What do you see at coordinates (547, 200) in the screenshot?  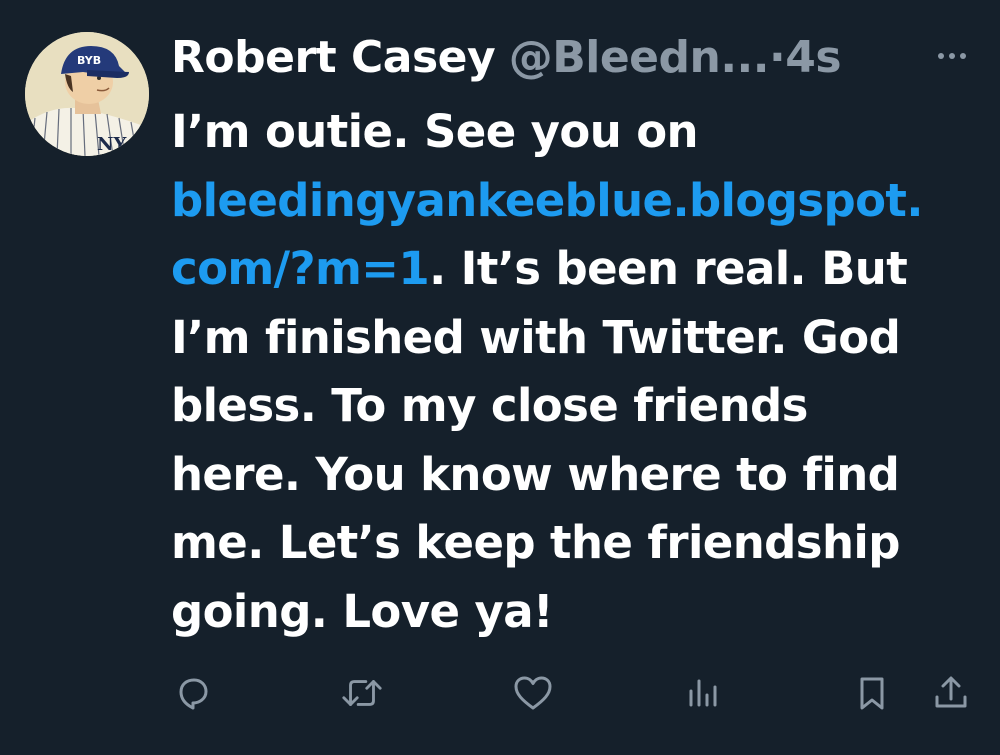 I see `blog-link: bleedingyankeeblue.blogspot.` at bounding box center [547, 200].